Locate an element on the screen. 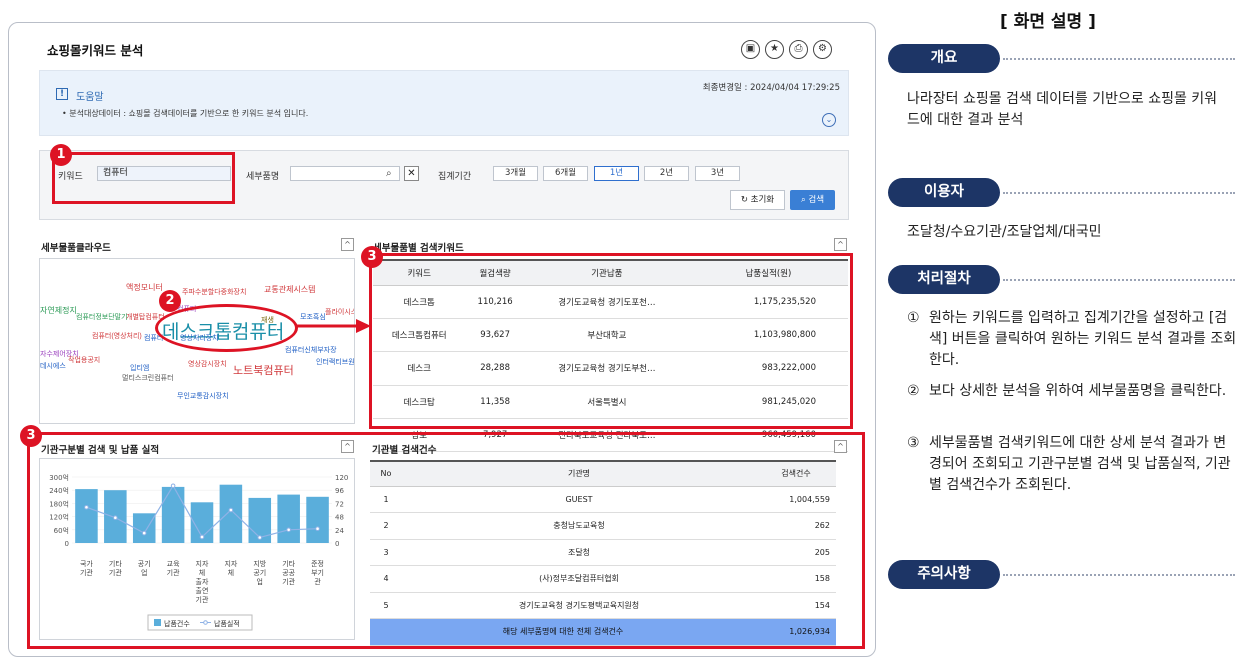 The height and width of the screenshot is (661, 1245). cloud-word: 멀티스크린컴퓨터 is located at coordinates (148, 378).